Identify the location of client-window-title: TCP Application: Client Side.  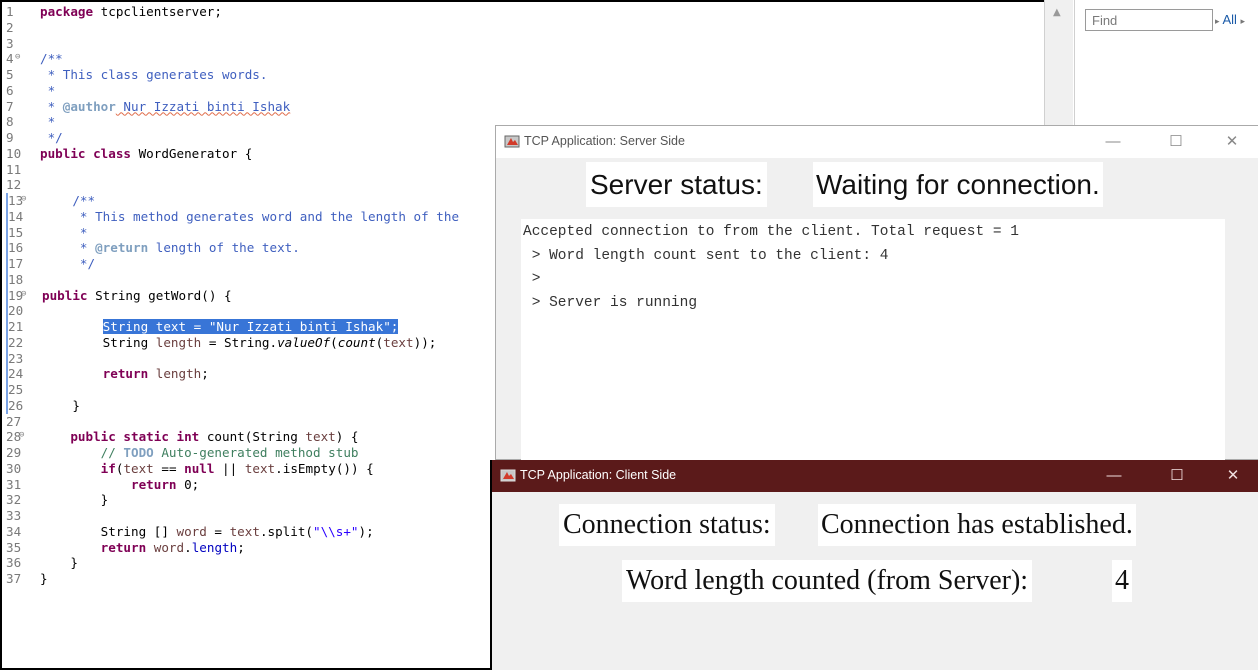
(598, 475).